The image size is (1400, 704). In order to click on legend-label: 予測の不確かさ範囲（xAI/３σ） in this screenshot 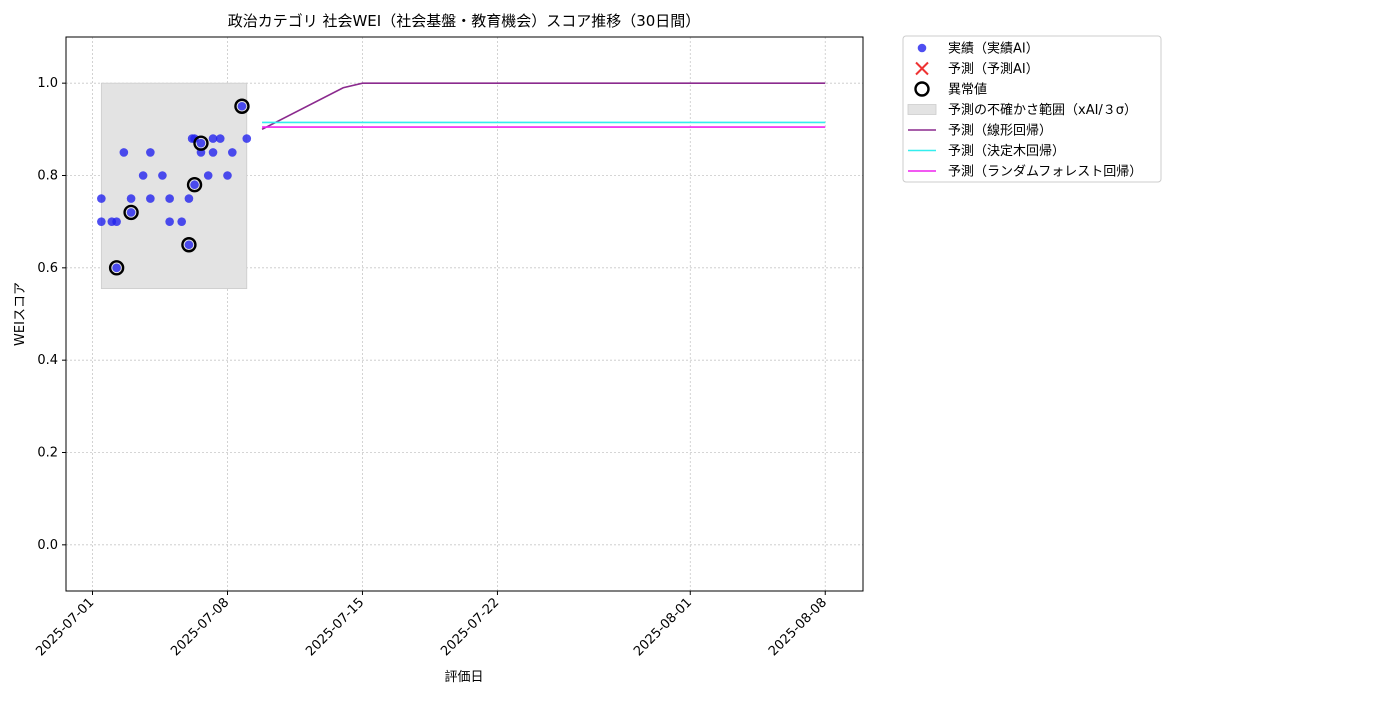, I will do `click(1042, 110)`.